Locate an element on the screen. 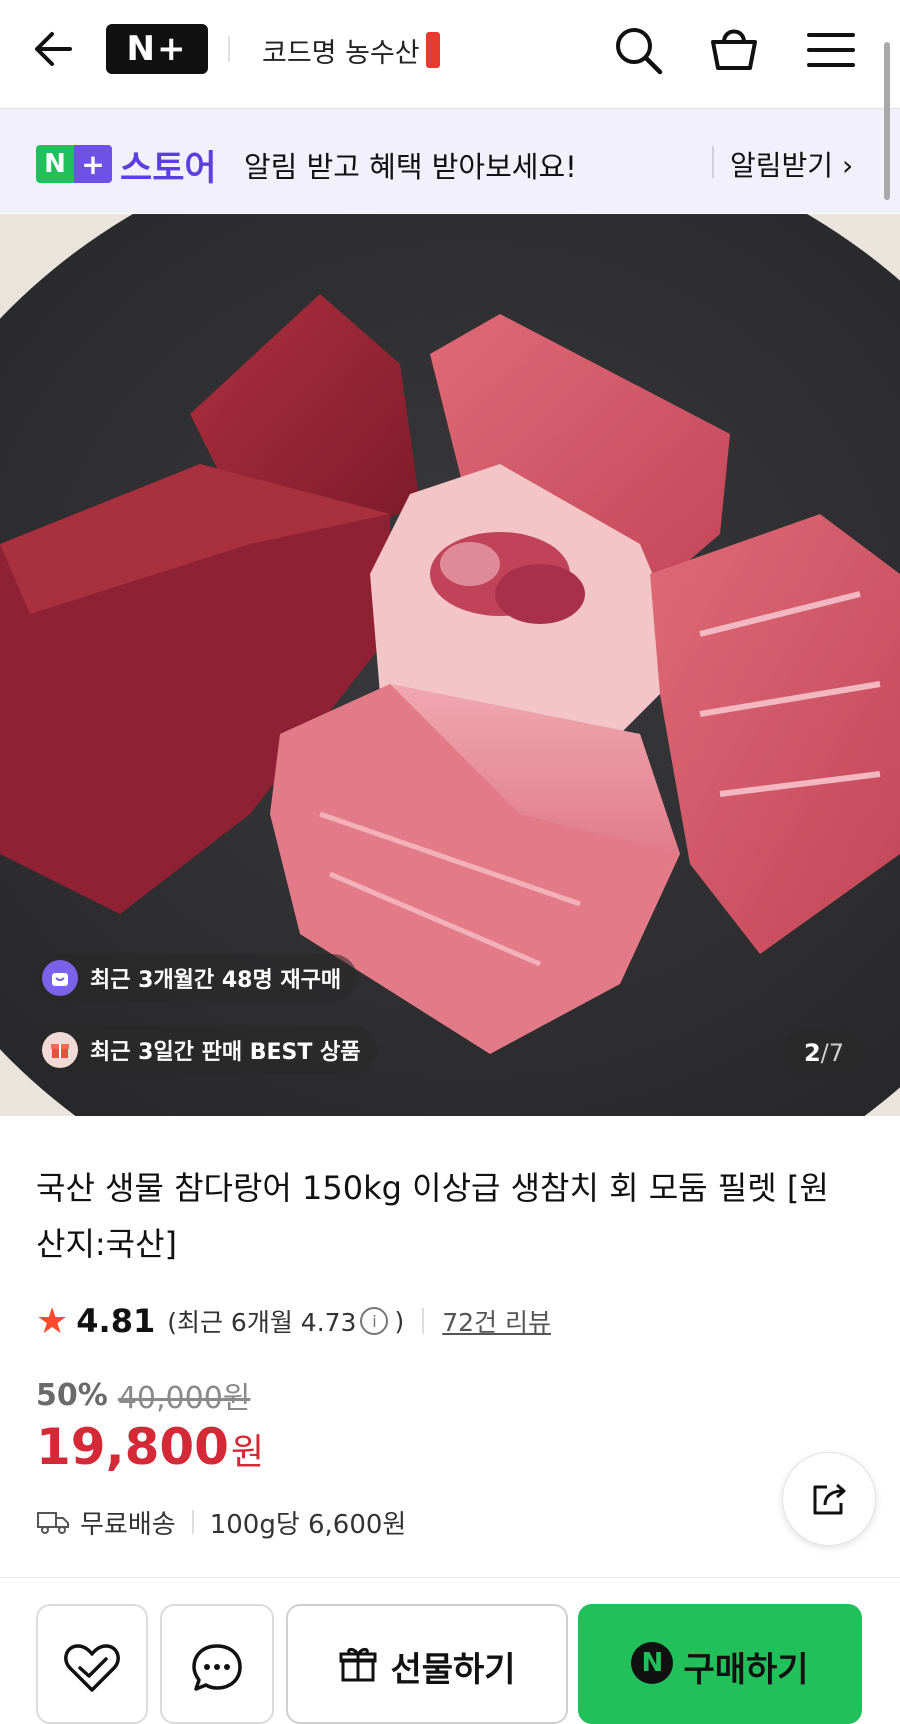 The width and height of the screenshot is (900, 1724). banner-divider is located at coordinates (713, 162).